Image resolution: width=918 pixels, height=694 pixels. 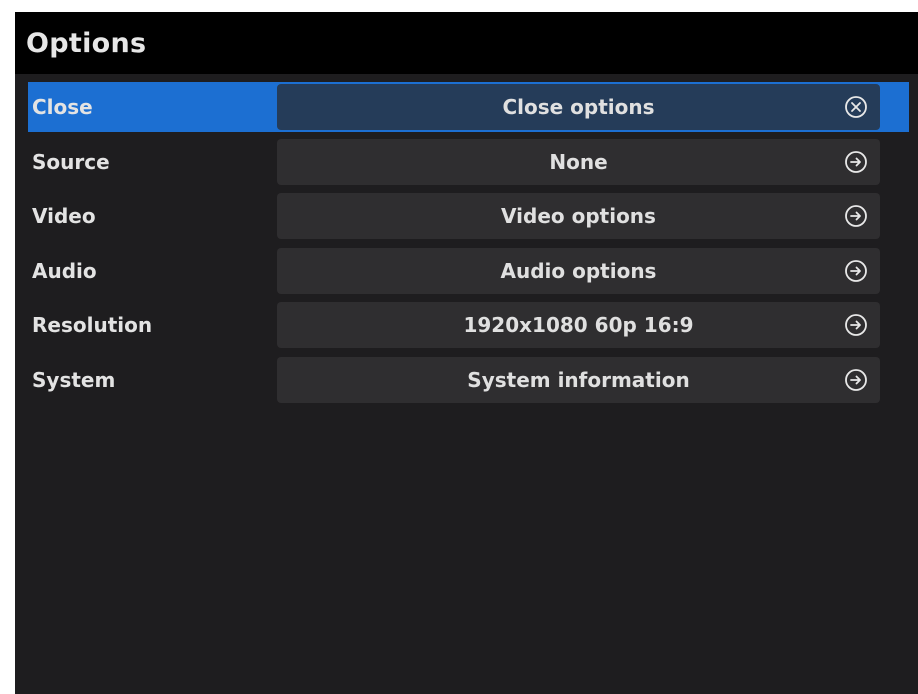 What do you see at coordinates (74, 379) in the screenshot?
I see `menu-row-label: System` at bounding box center [74, 379].